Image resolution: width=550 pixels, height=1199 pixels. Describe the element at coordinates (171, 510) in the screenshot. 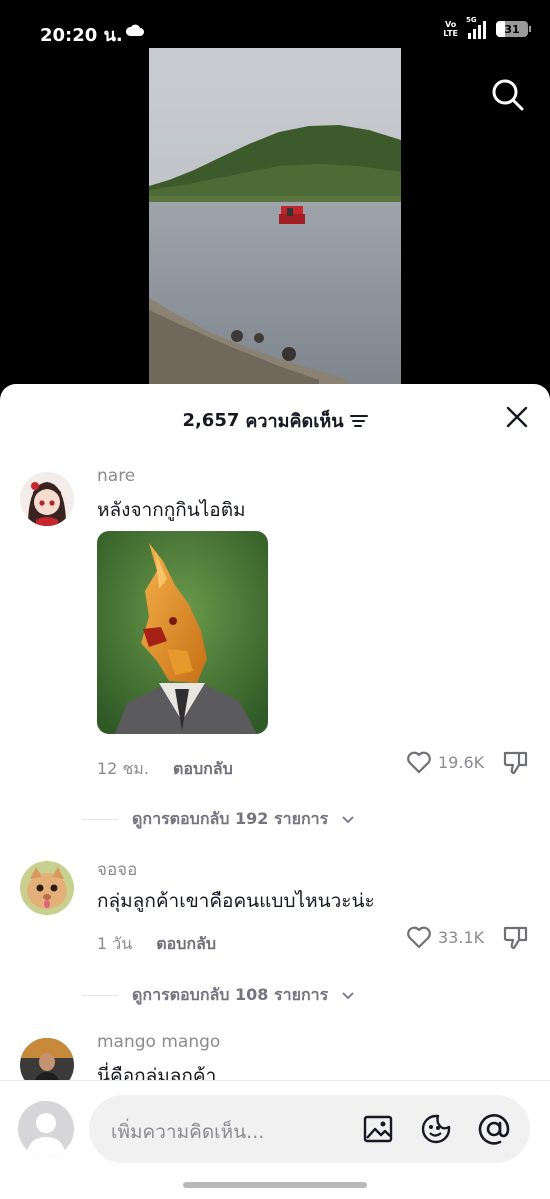

I see `comment-text: หลังจากกูกินไอติม` at that location.